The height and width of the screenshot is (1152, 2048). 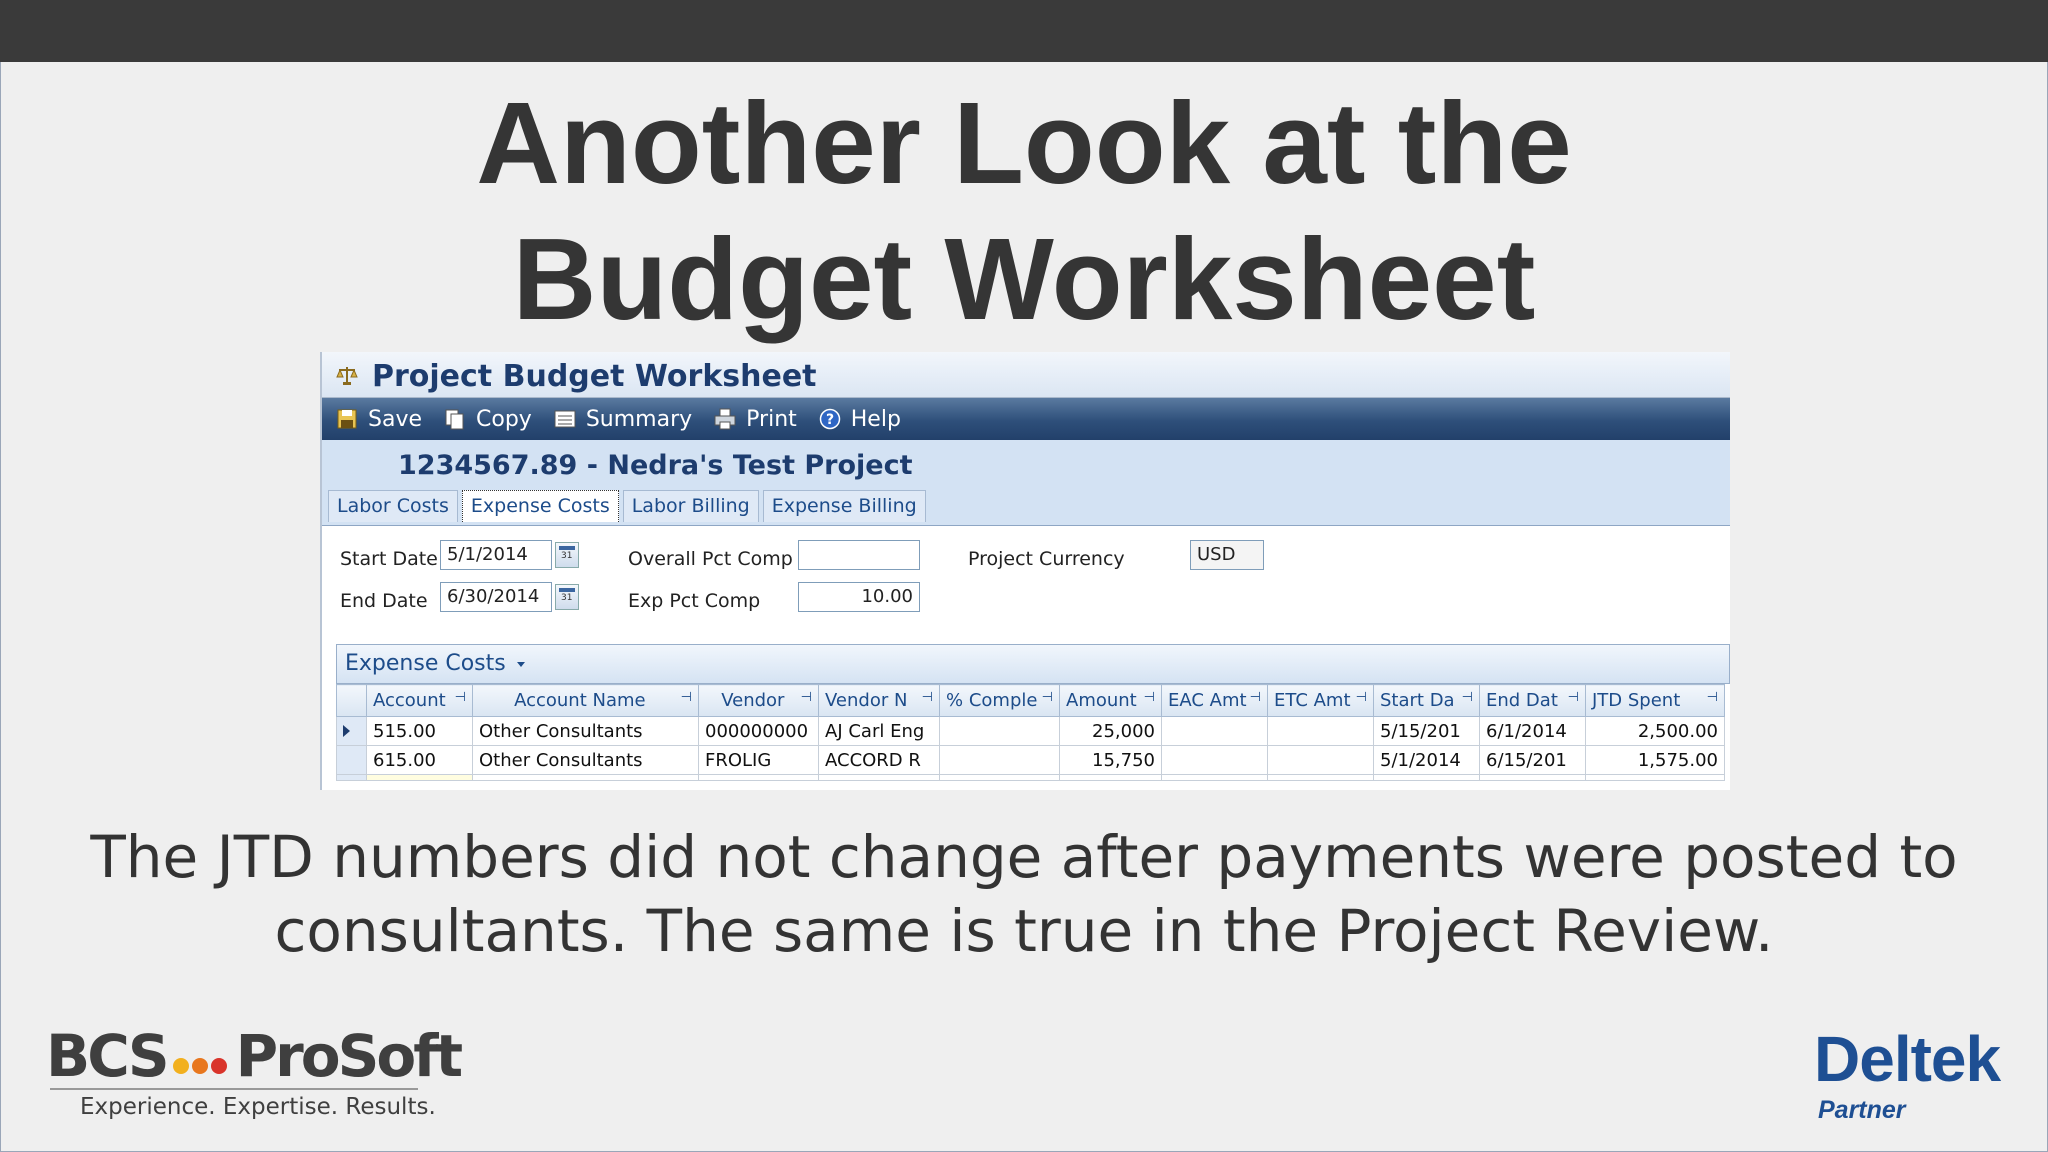 I want to click on cell-vendor: 000000000, so click(x=758, y=731).